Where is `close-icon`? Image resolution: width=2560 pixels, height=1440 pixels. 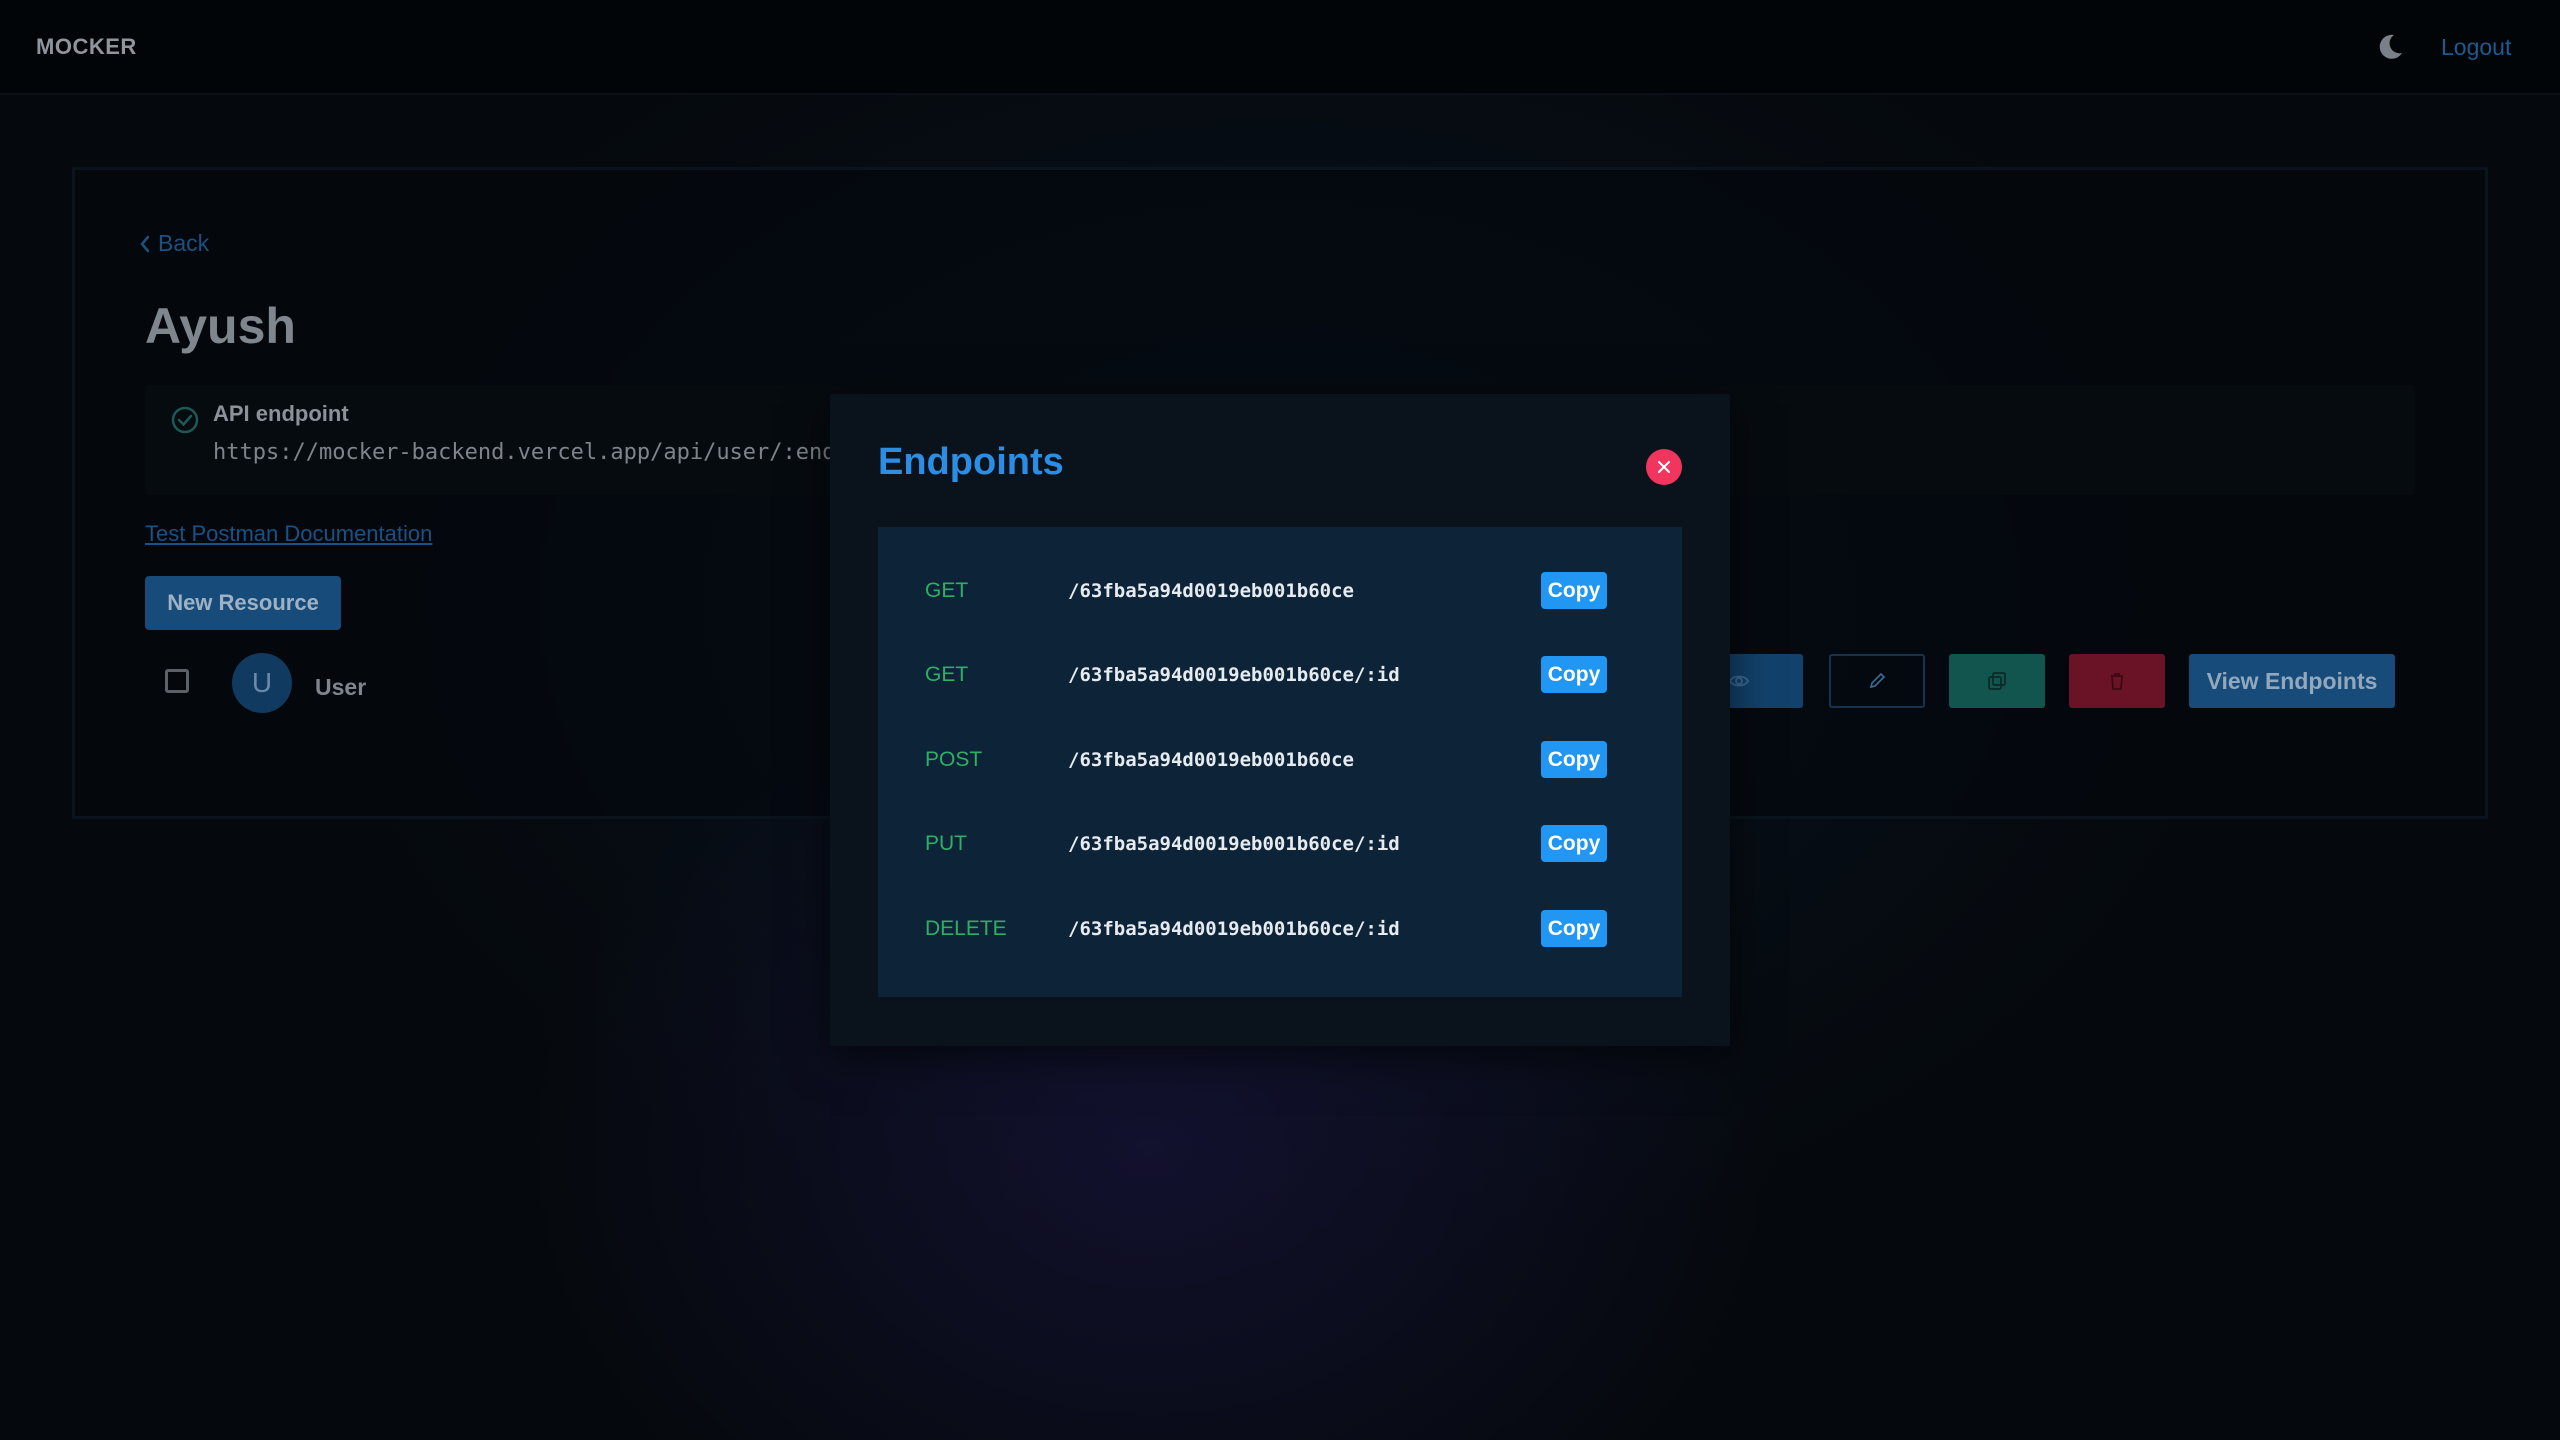
close-icon is located at coordinates (1664, 467).